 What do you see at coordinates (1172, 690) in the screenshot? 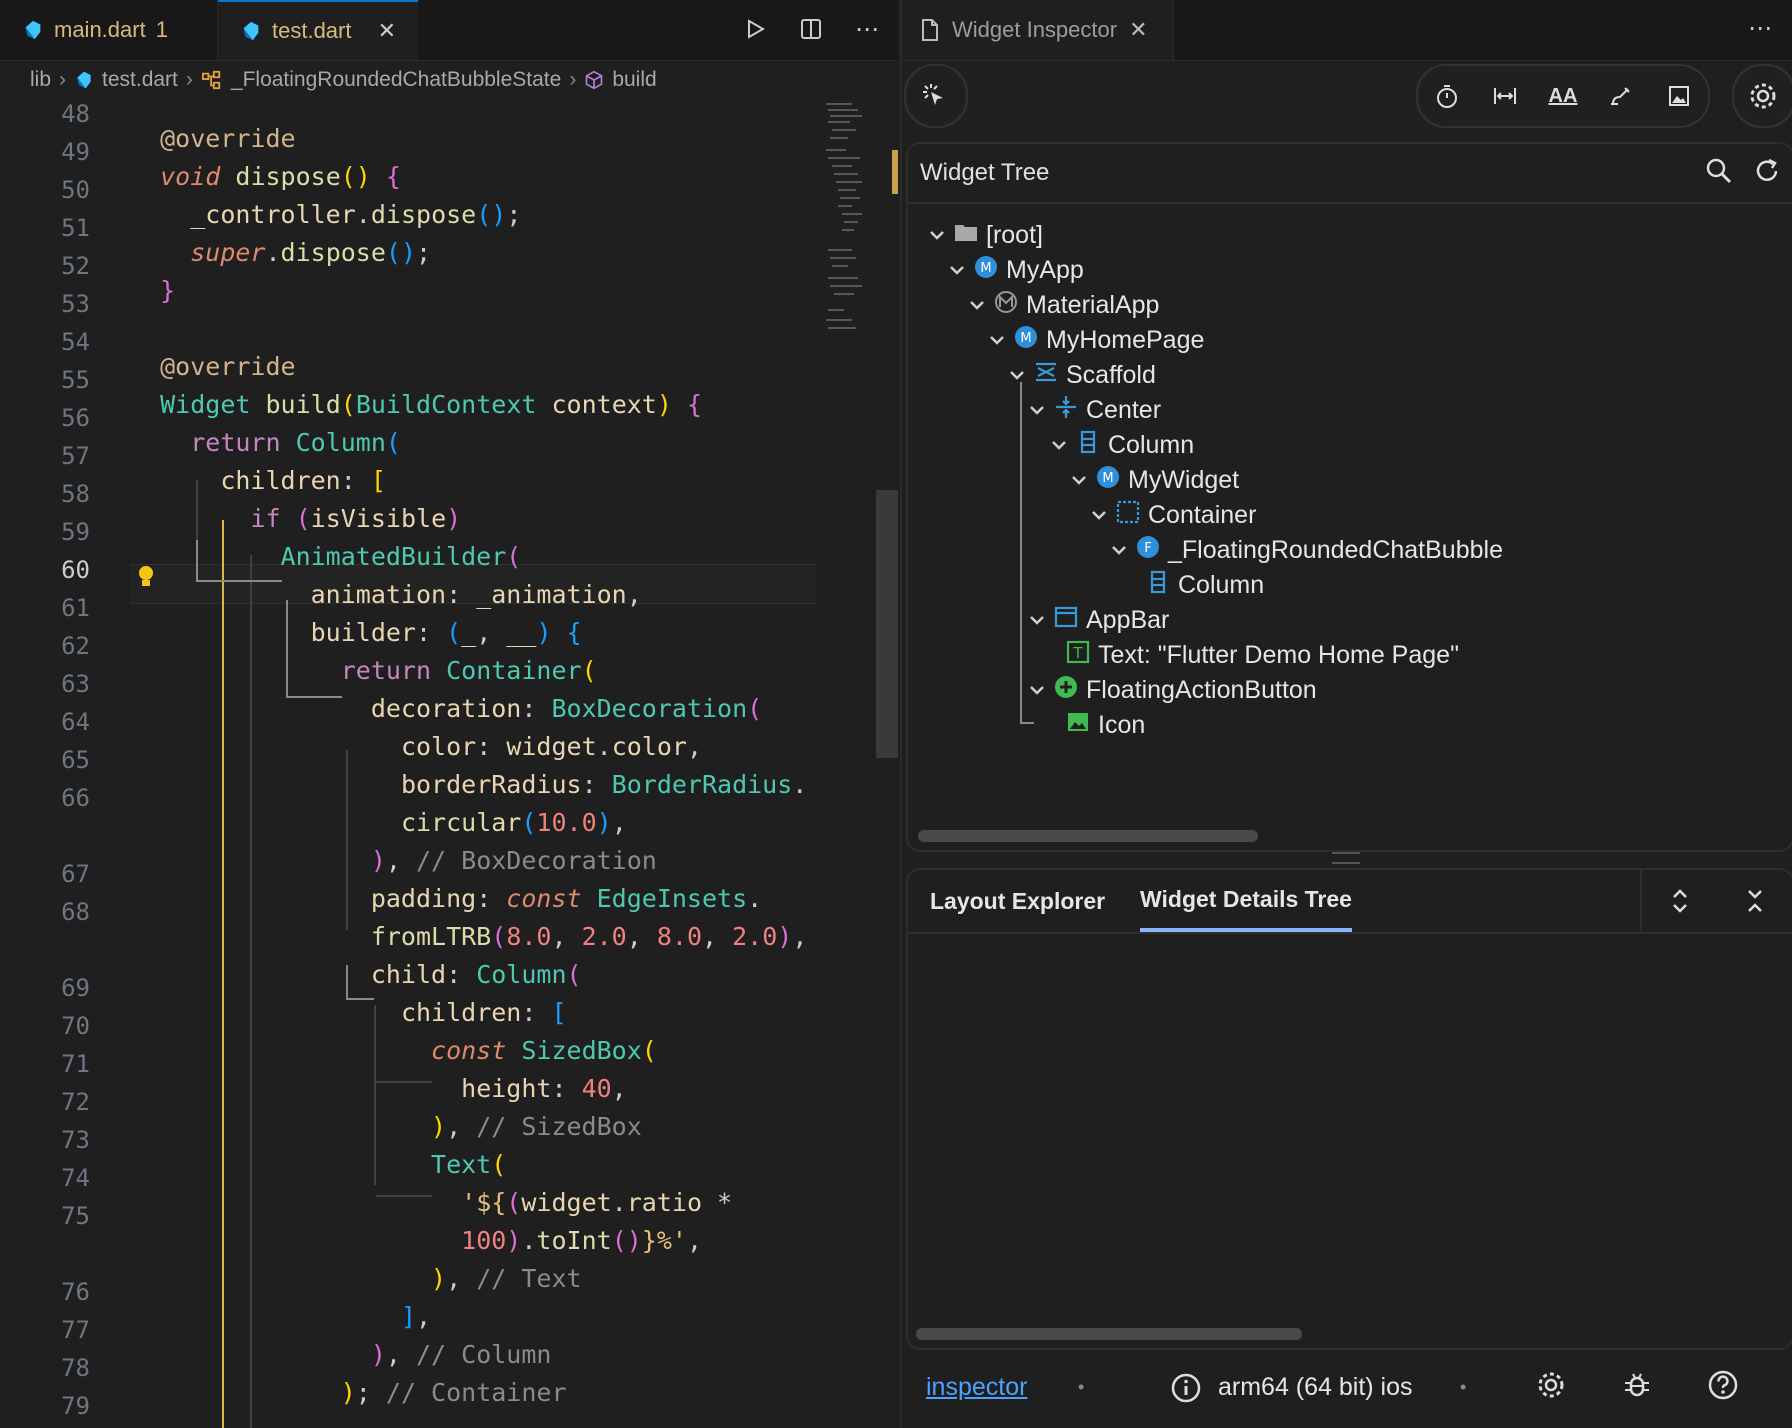
I see `tree-node: FloatingActionButton` at bounding box center [1172, 690].